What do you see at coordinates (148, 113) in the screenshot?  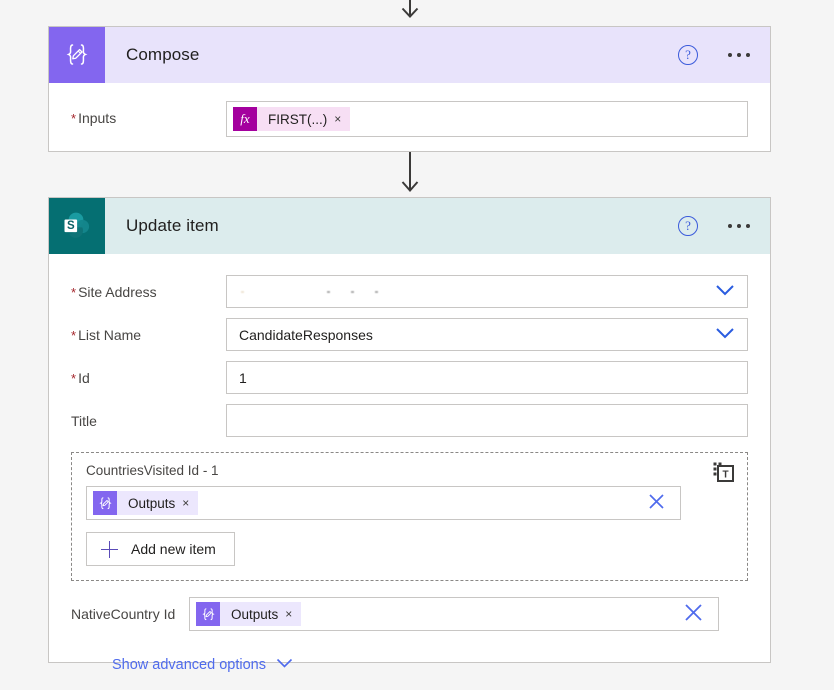 I see `compose-inputs-label: * Inputs` at bounding box center [148, 113].